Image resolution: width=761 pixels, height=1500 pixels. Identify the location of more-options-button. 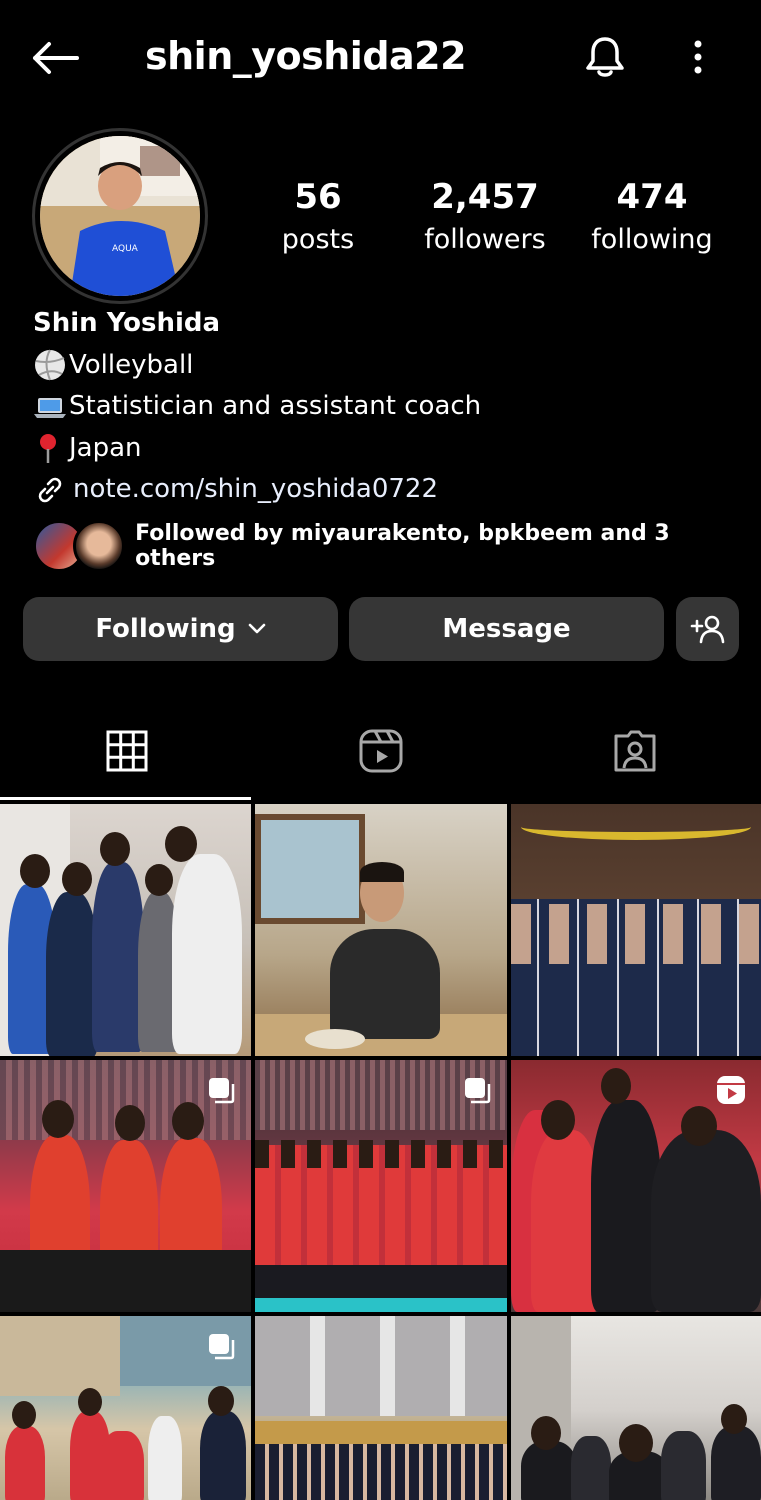
(698, 57).